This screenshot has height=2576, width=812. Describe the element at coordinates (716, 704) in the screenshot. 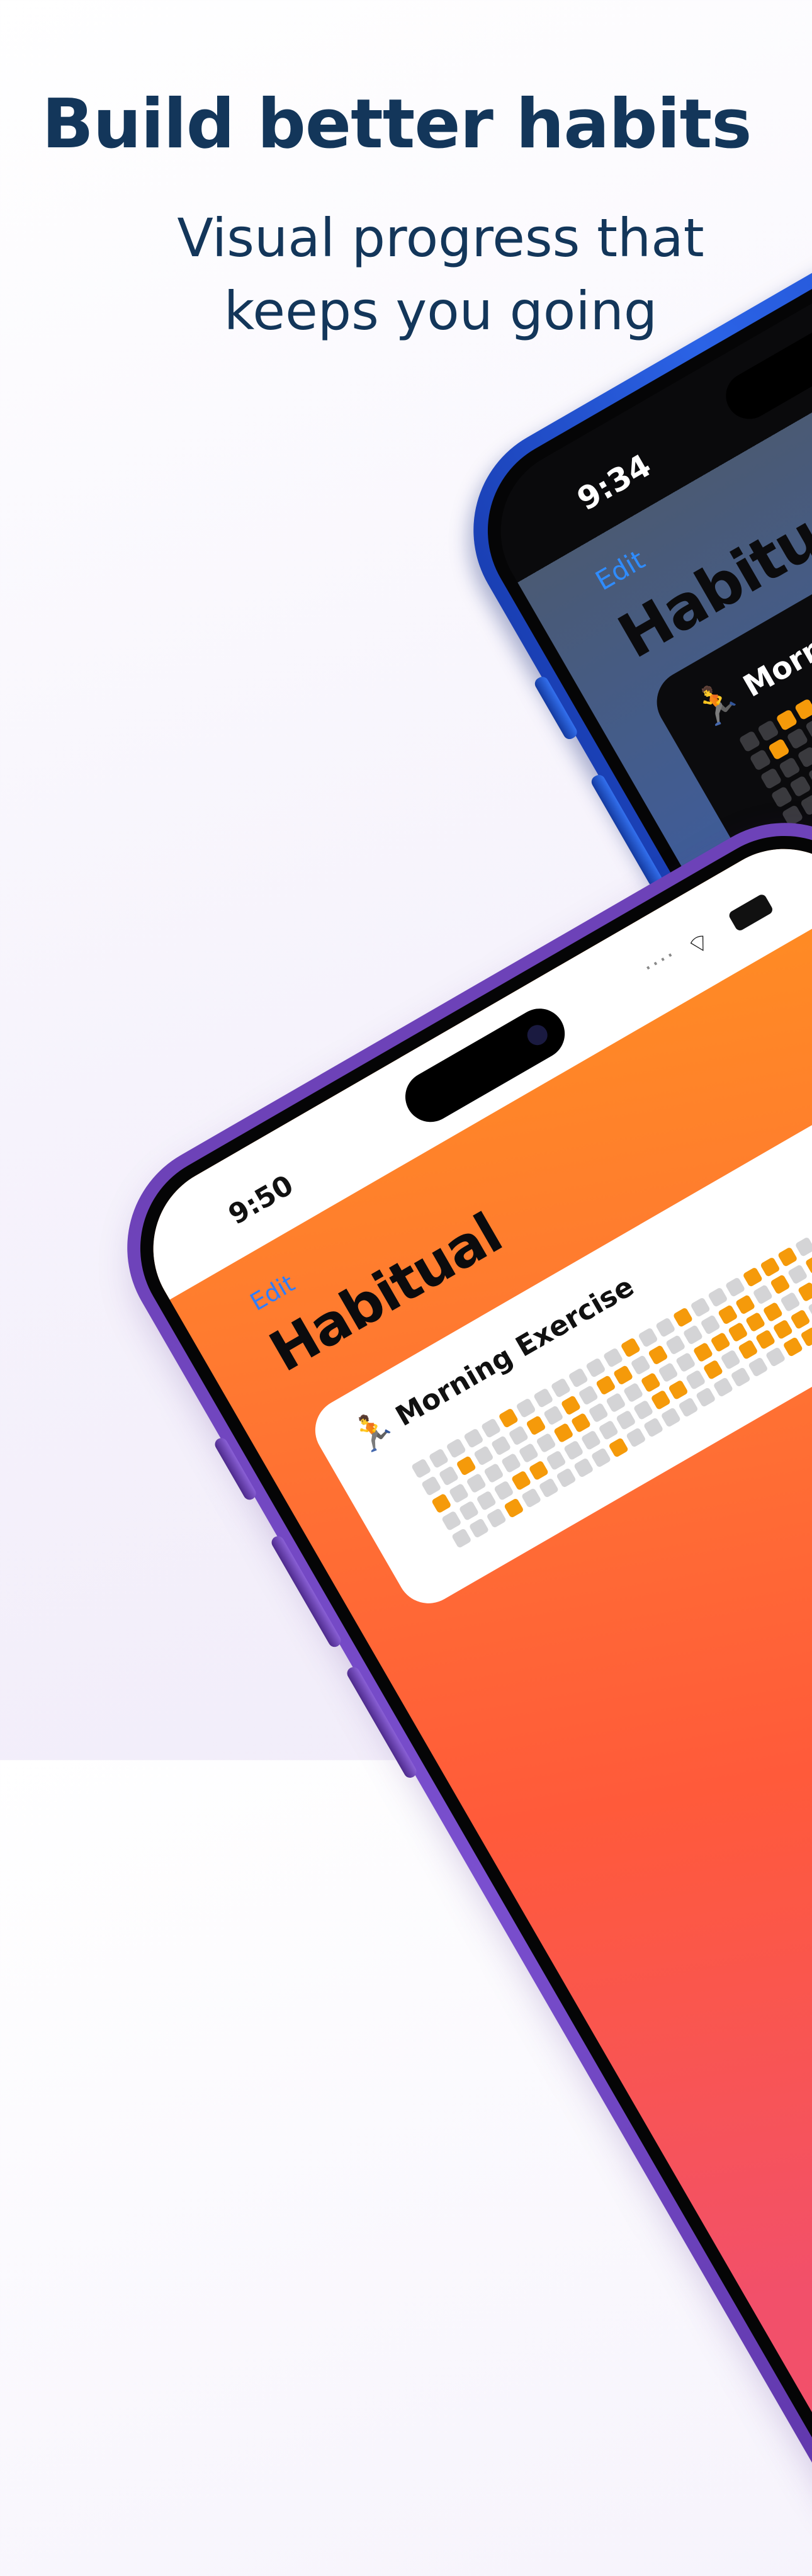

I see `running-figure-icon: 🏃` at that location.